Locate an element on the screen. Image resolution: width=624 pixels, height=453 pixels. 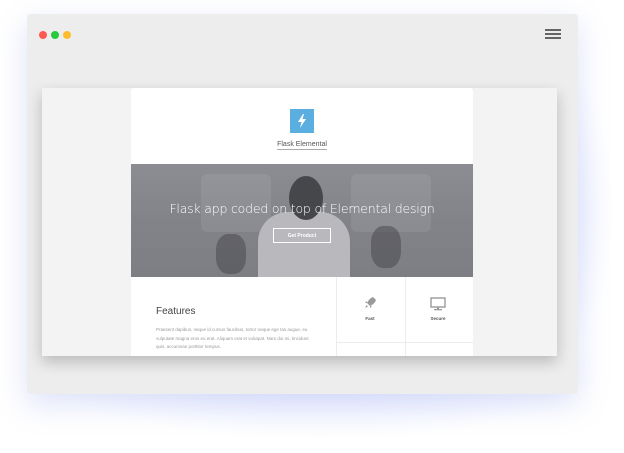
hero-overlay is located at coordinates (302, 220).